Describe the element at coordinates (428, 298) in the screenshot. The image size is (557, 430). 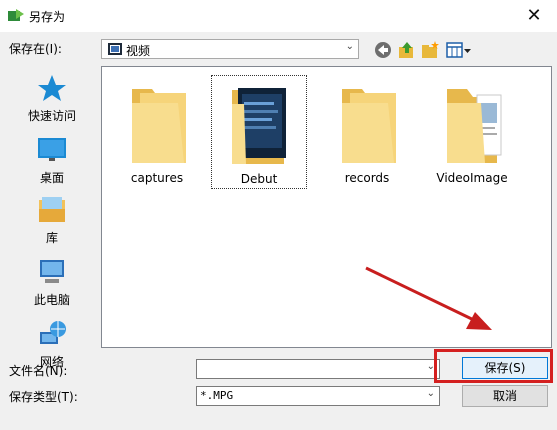
I see `annotation-arrow` at that location.